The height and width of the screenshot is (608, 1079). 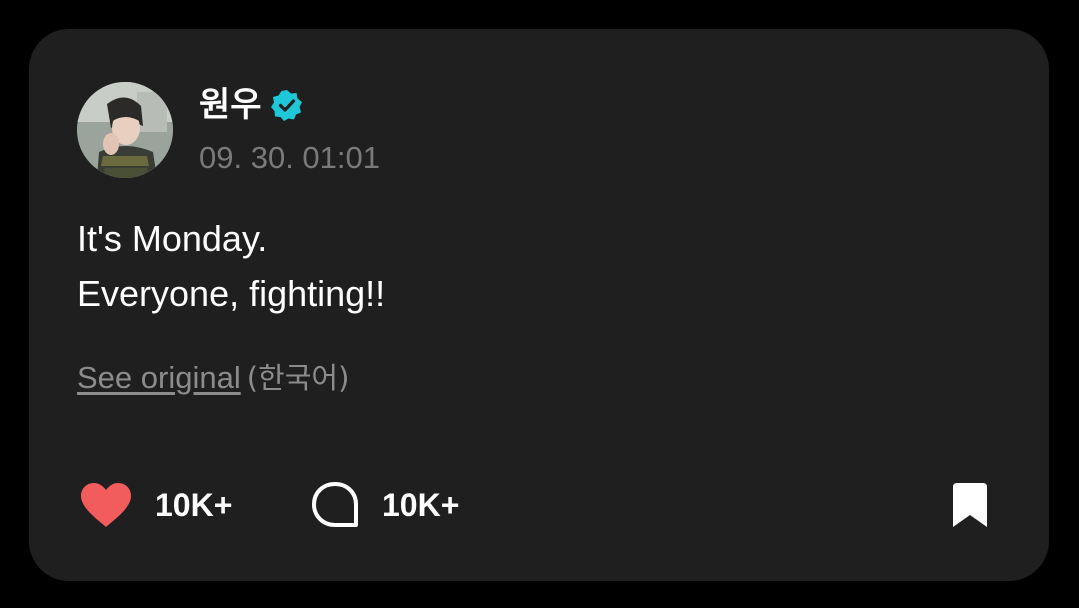 What do you see at coordinates (172, 238) in the screenshot?
I see `post-body-line: It's Monday.` at bounding box center [172, 238].